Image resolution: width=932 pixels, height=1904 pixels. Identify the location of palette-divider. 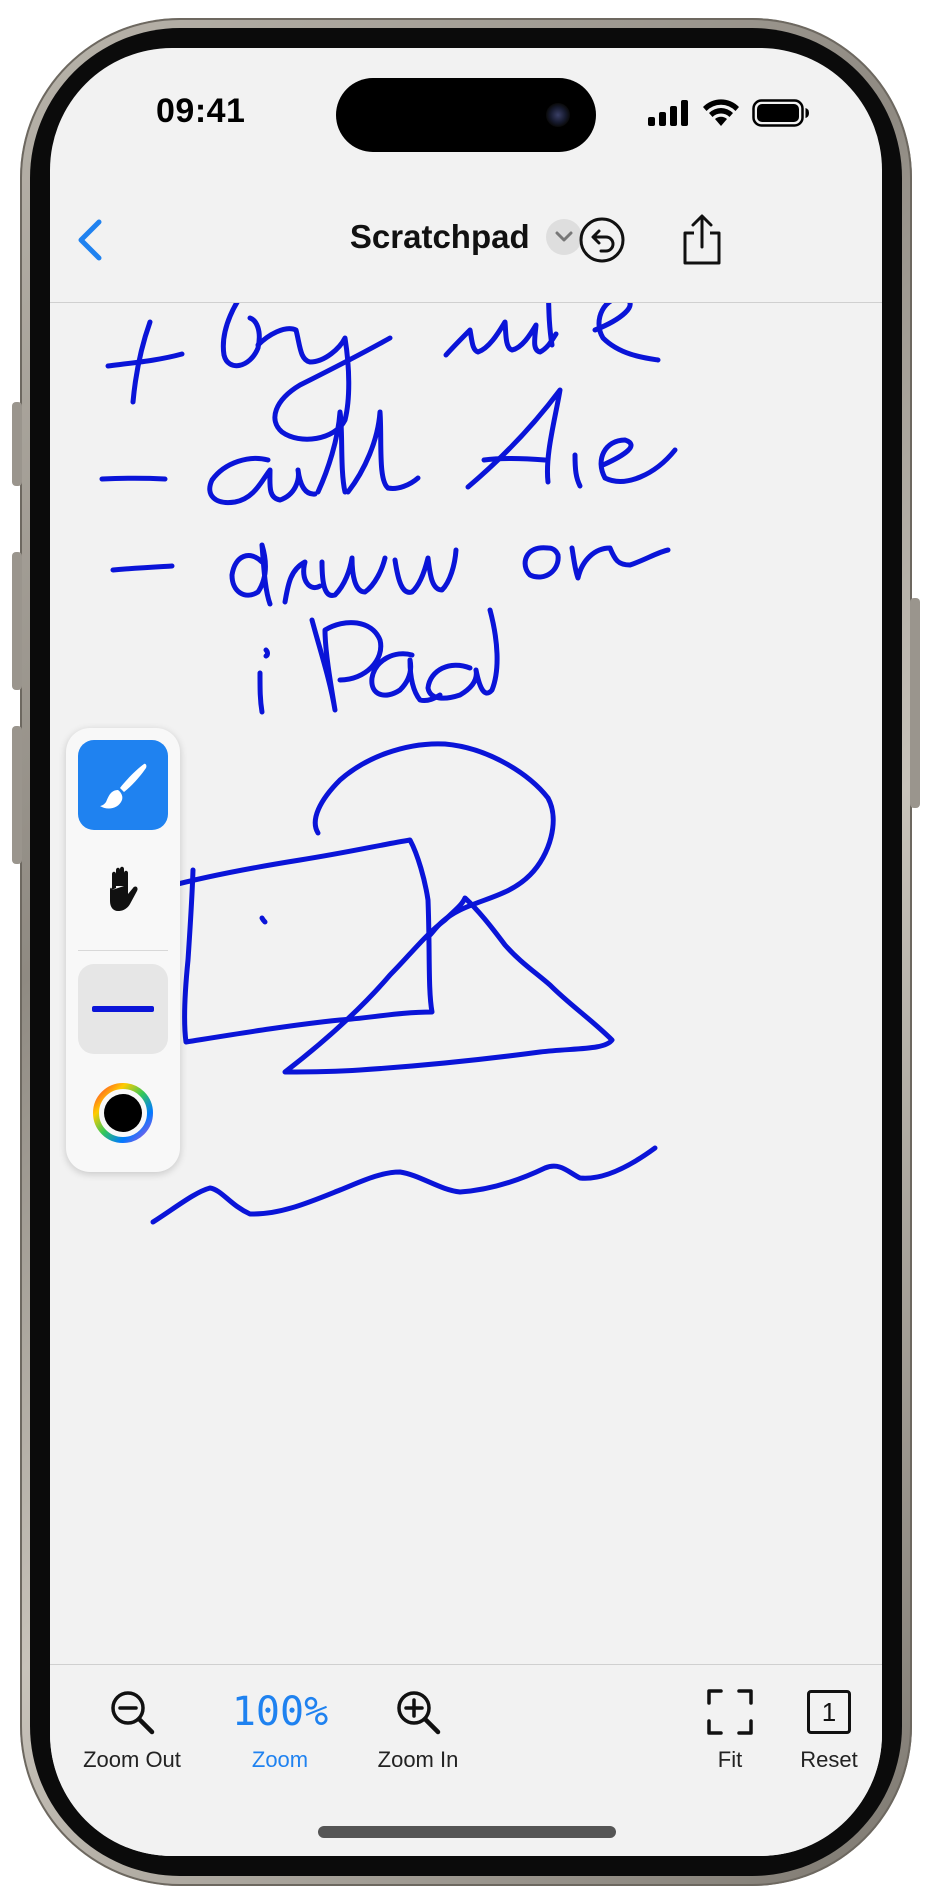
(123, 950).